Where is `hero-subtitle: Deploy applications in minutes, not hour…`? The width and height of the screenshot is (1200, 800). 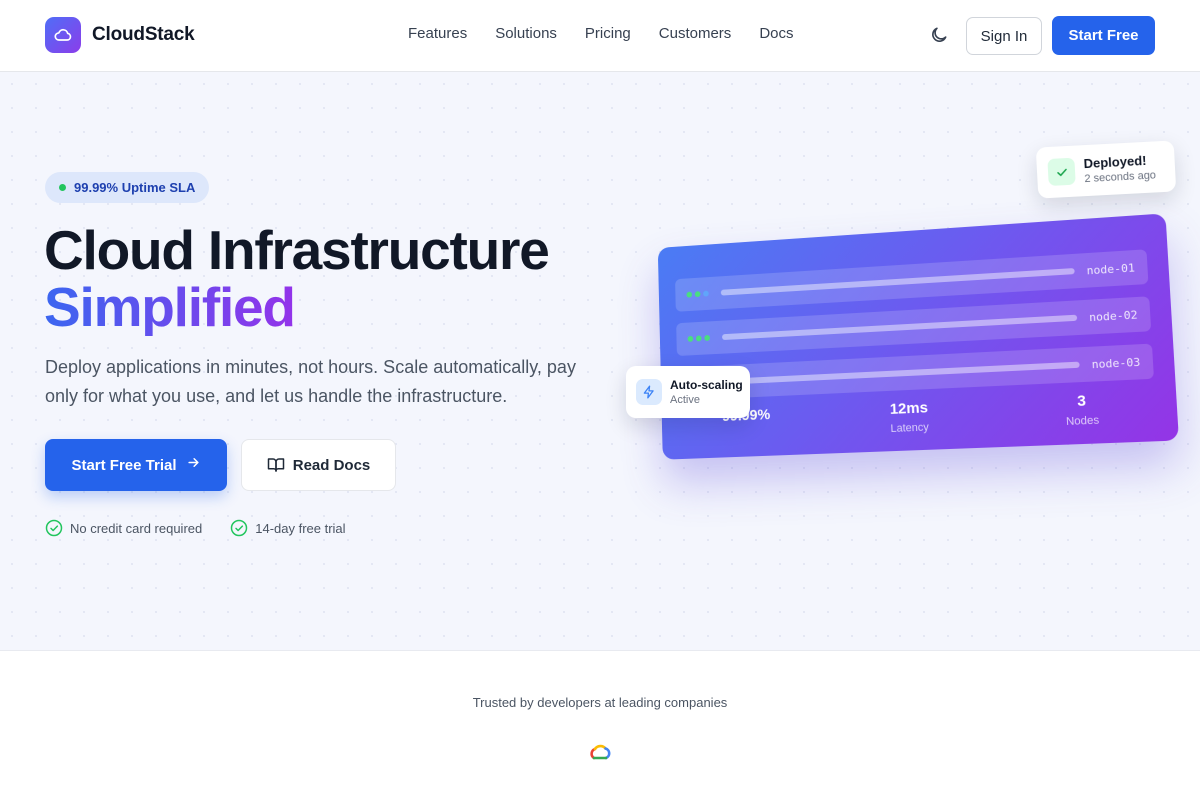
hero-subtitle: Deploy applications in minutes, not hour… is located at coordinates (325, 382).